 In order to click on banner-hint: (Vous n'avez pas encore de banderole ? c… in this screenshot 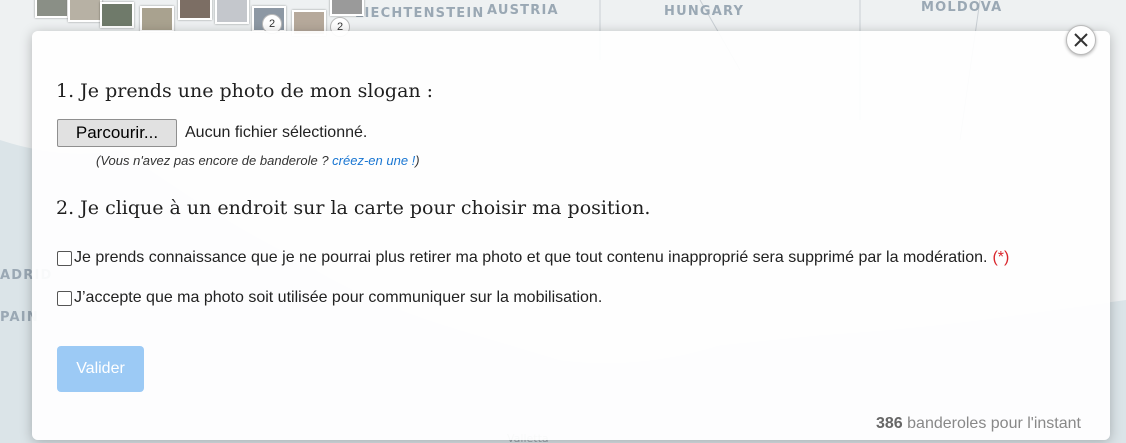, I will do `click(258, 160)`.